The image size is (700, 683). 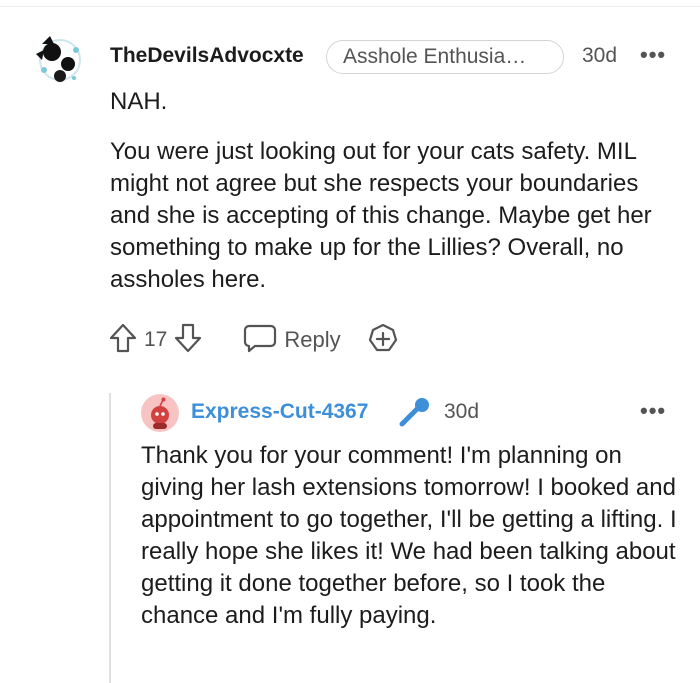 What do you see at coordinates (156, 339) in the screenshot?
I see `vote-count: 17` at bounding box center [156, 339].